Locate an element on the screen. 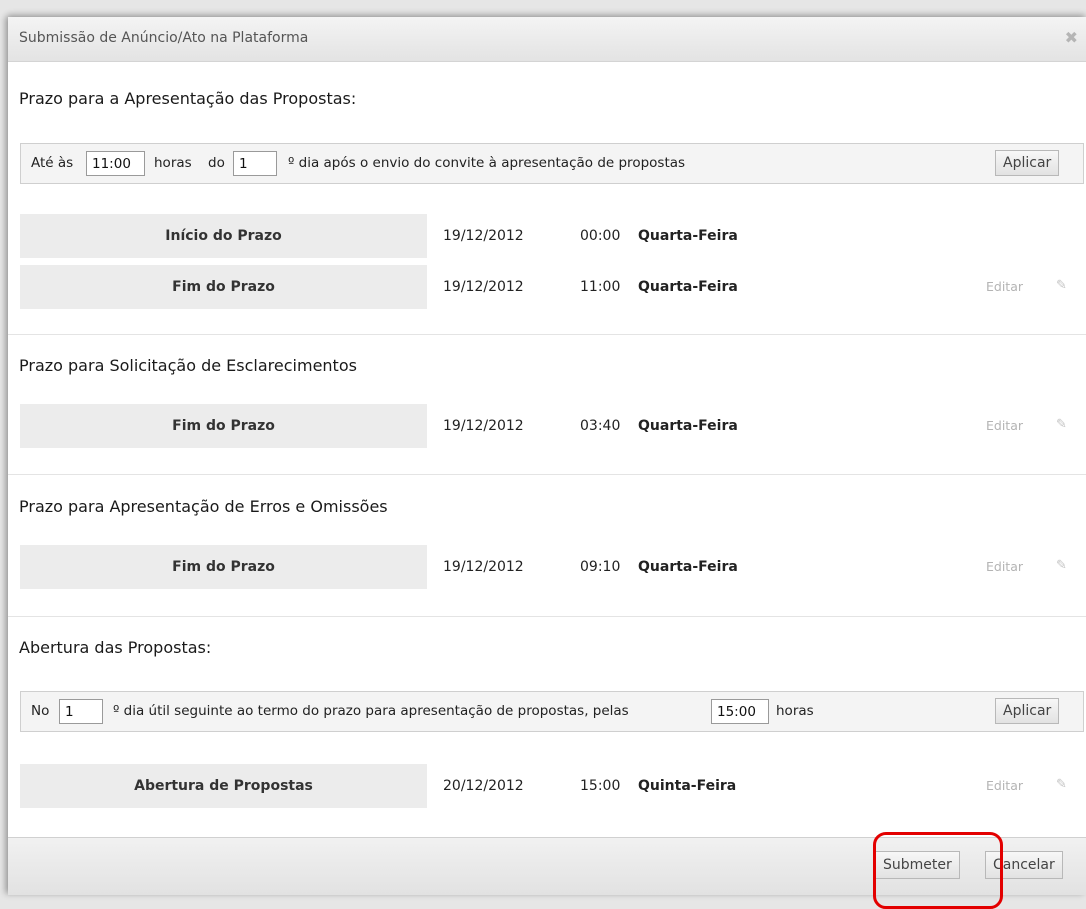 This screenshot has width=1086, height=909. row-date: 20/12/2012 is located at coordinates (483, 786).